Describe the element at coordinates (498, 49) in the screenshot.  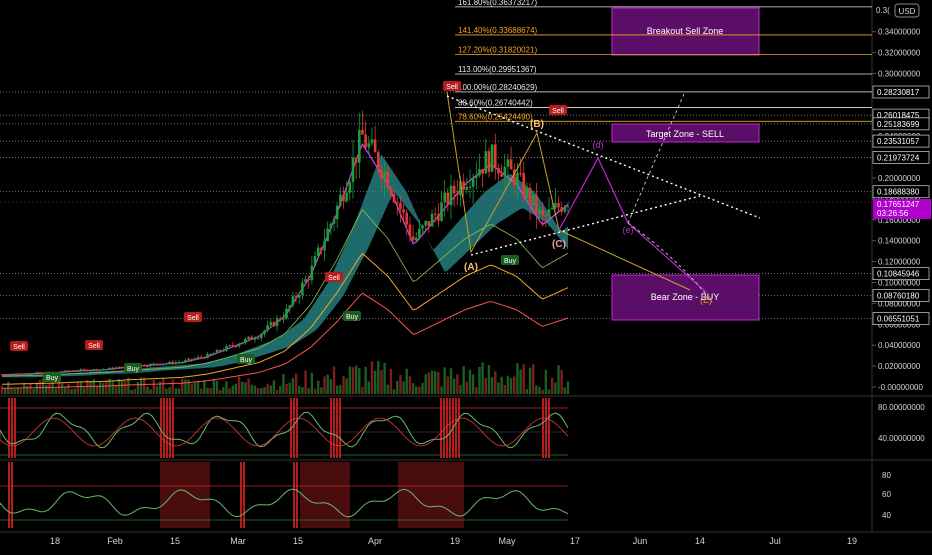
I see `fib-level-label: 127.20%(0.31820021)` at that location.